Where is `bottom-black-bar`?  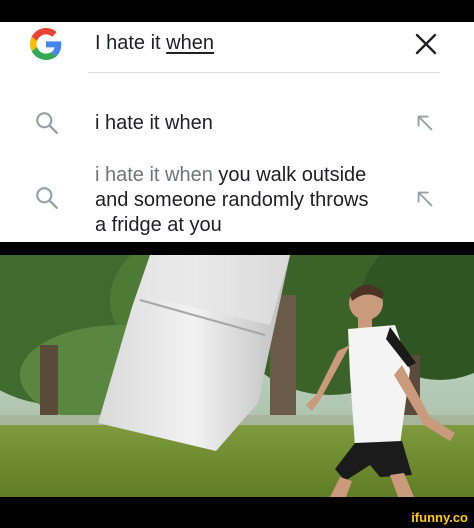
bottom-black-bar is located at coordinates (237, 512).